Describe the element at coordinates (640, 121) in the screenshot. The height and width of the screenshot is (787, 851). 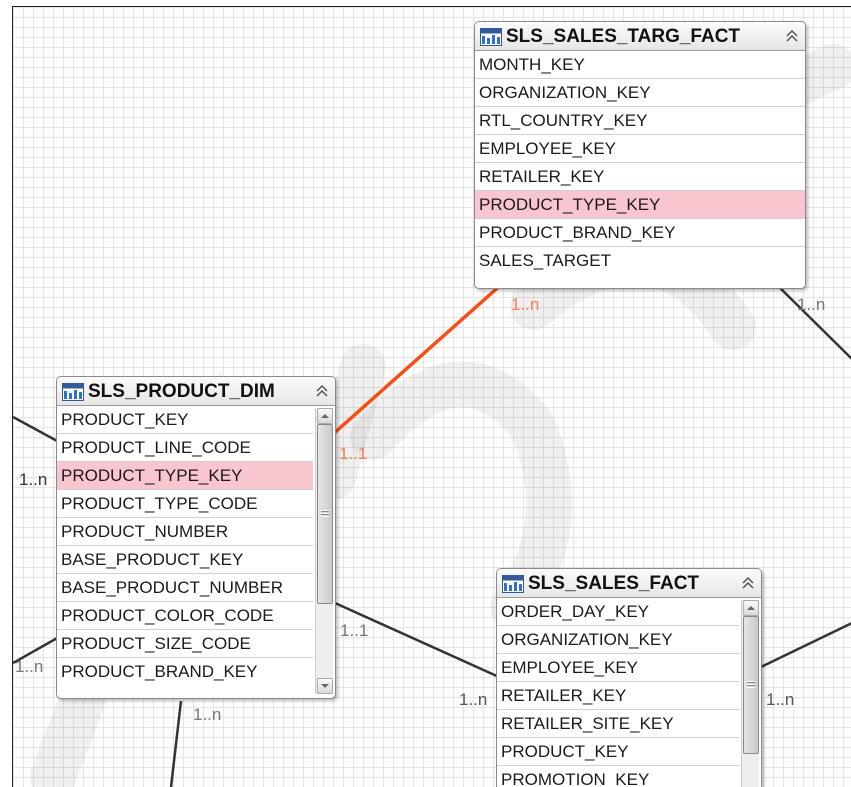
I see `column-rtl-country-key: RTL_COUNTRY_KEY` at that location.